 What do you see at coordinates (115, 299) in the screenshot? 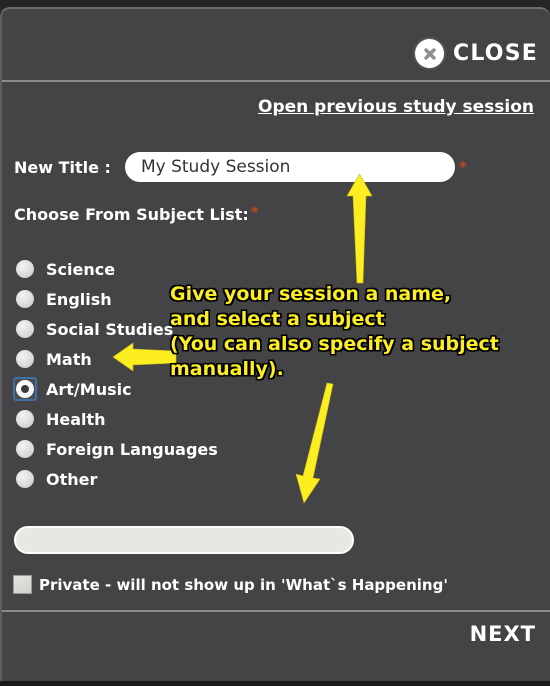
I see `subject-option-english: English` at bounding box center [115, 299].